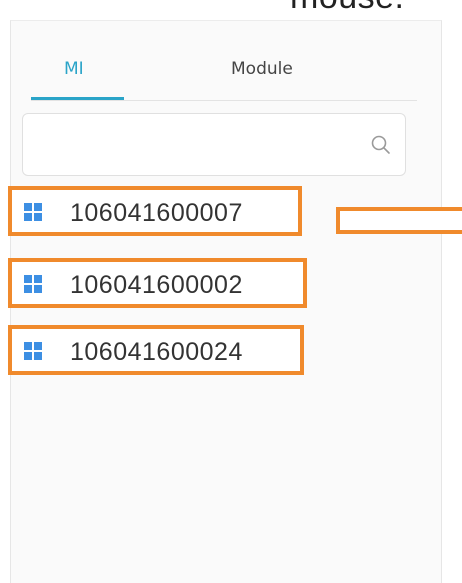 The image size is (462, 583). I want to click on list-item-label: 106041600007, so click(156, 213).